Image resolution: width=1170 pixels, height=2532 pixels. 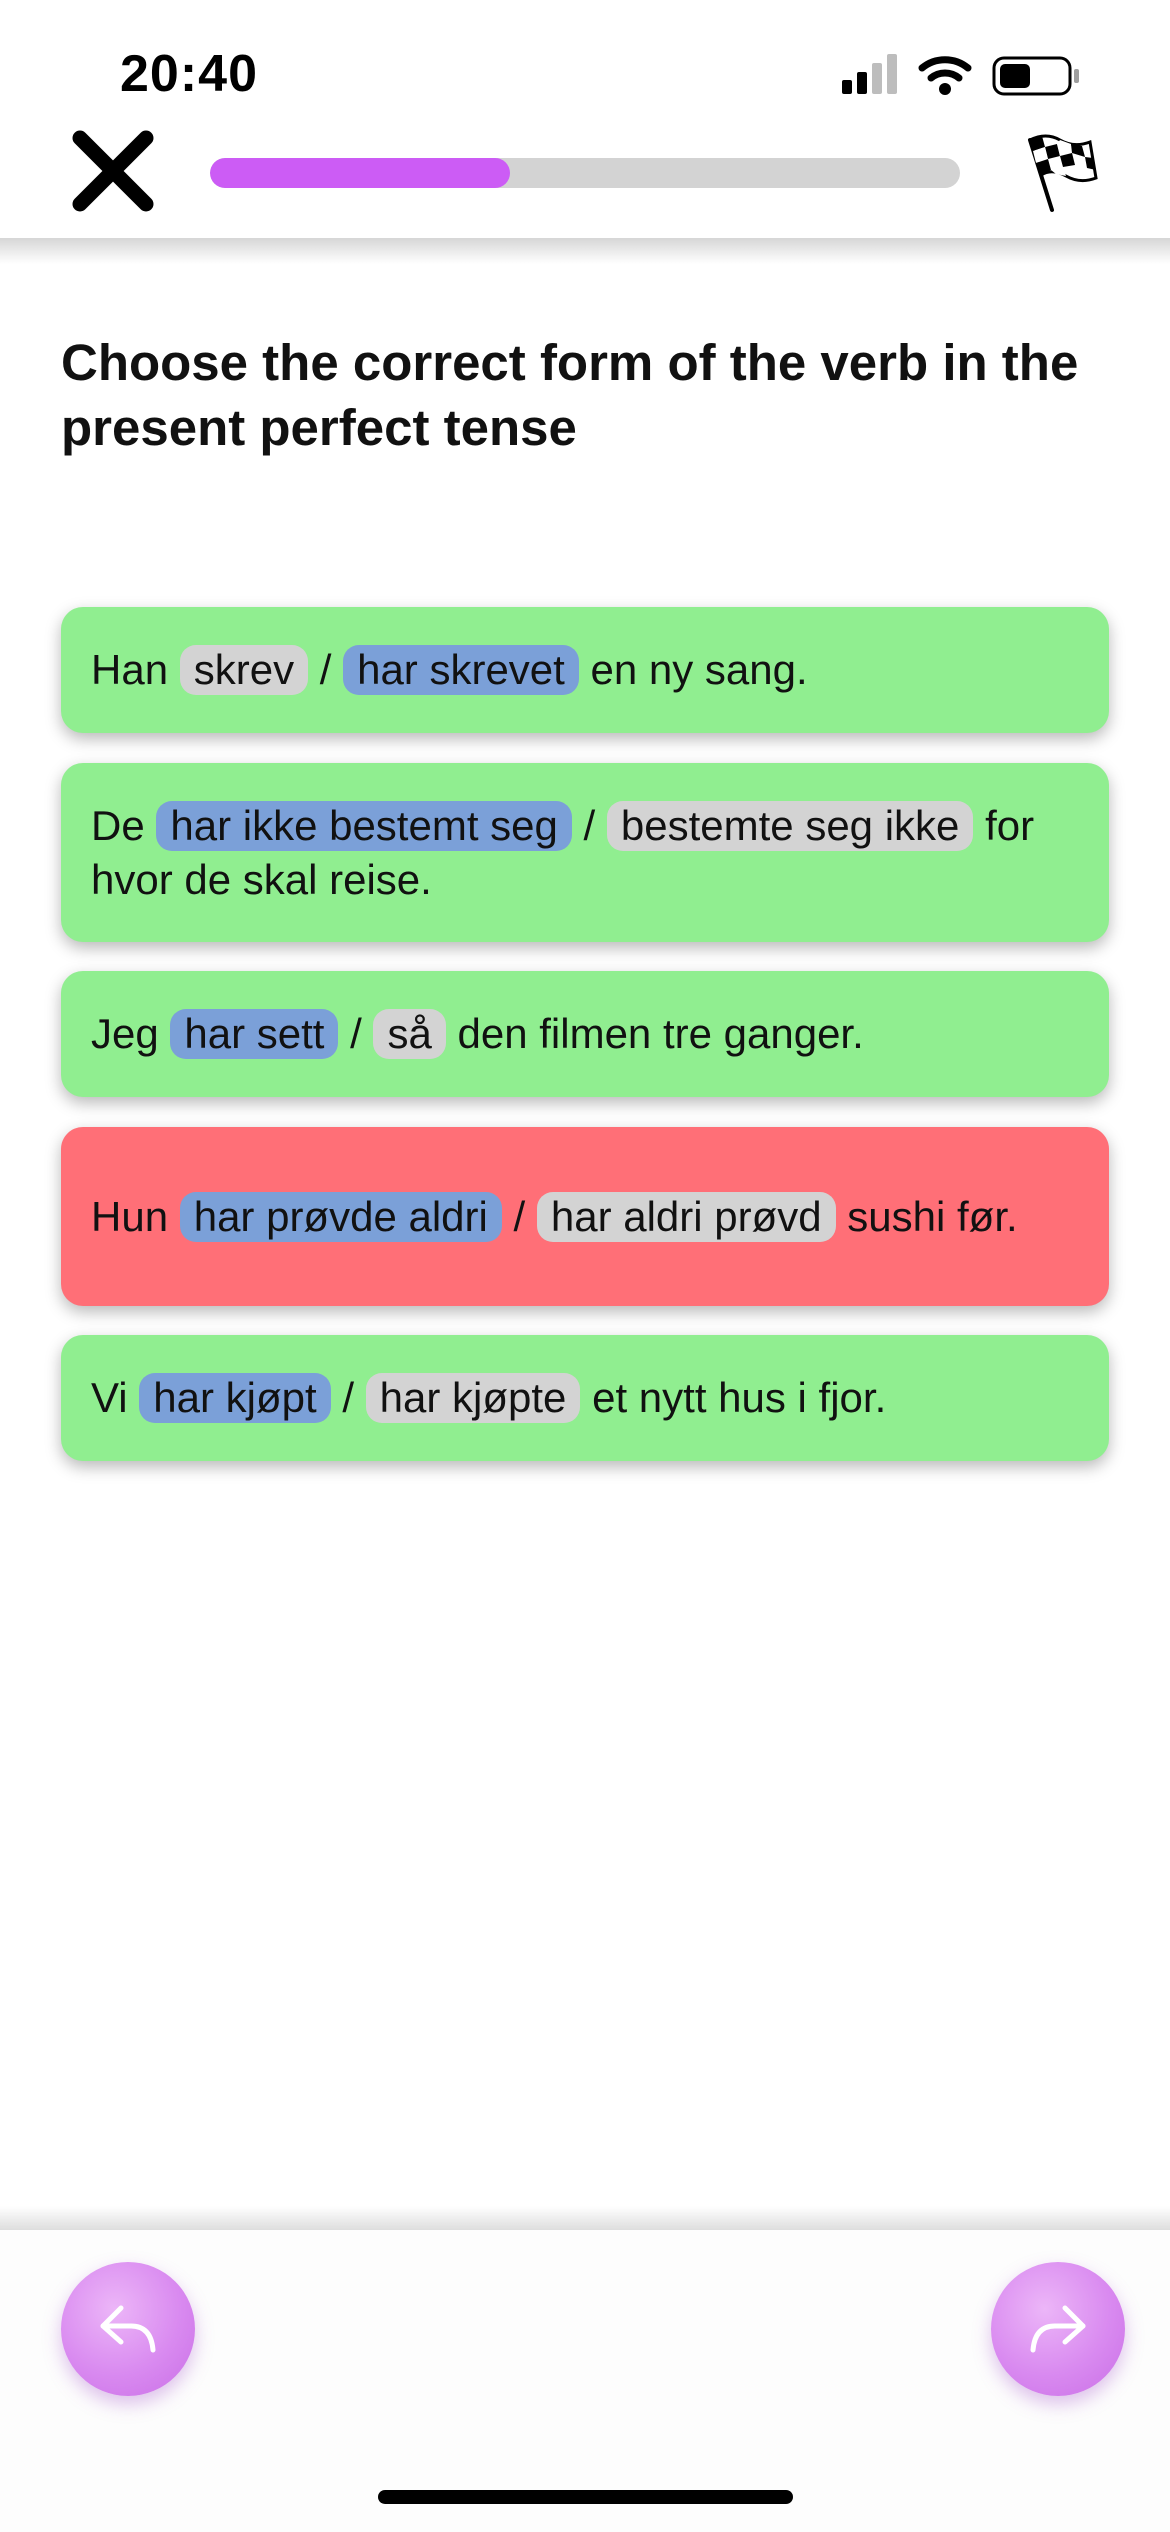 I want to click on option-a-chip: har sett, so click(x=254, y=1034).